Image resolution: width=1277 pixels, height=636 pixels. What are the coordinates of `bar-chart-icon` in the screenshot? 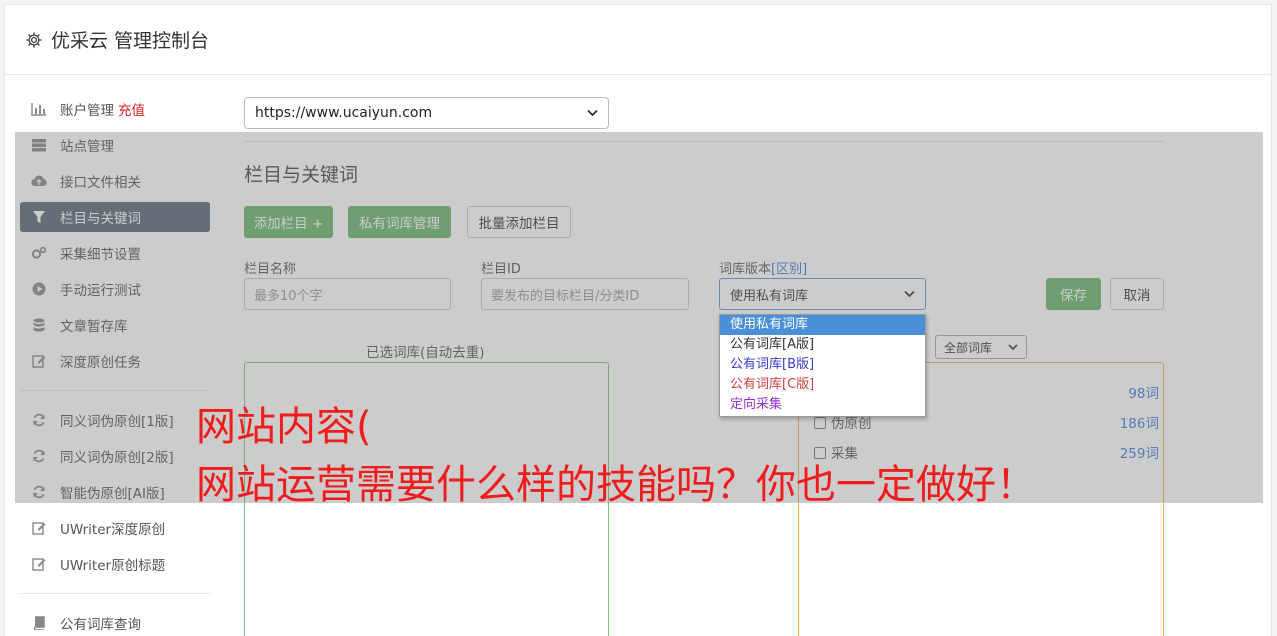 It's located at (39, 109).